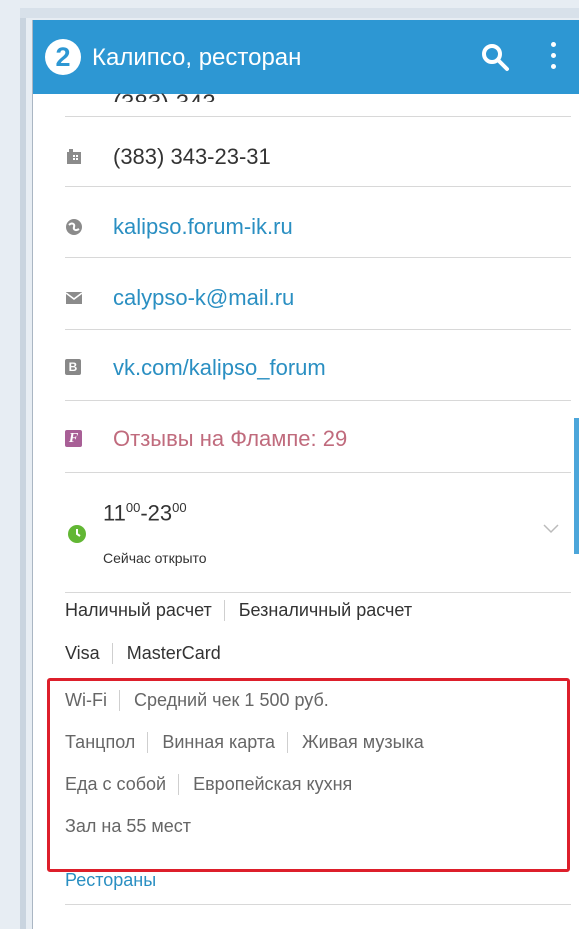 This screenshot has height=929, width=579. Describe the element at coordinates (23, 471) in the screenshot. I see `window-frame-left` at that location.